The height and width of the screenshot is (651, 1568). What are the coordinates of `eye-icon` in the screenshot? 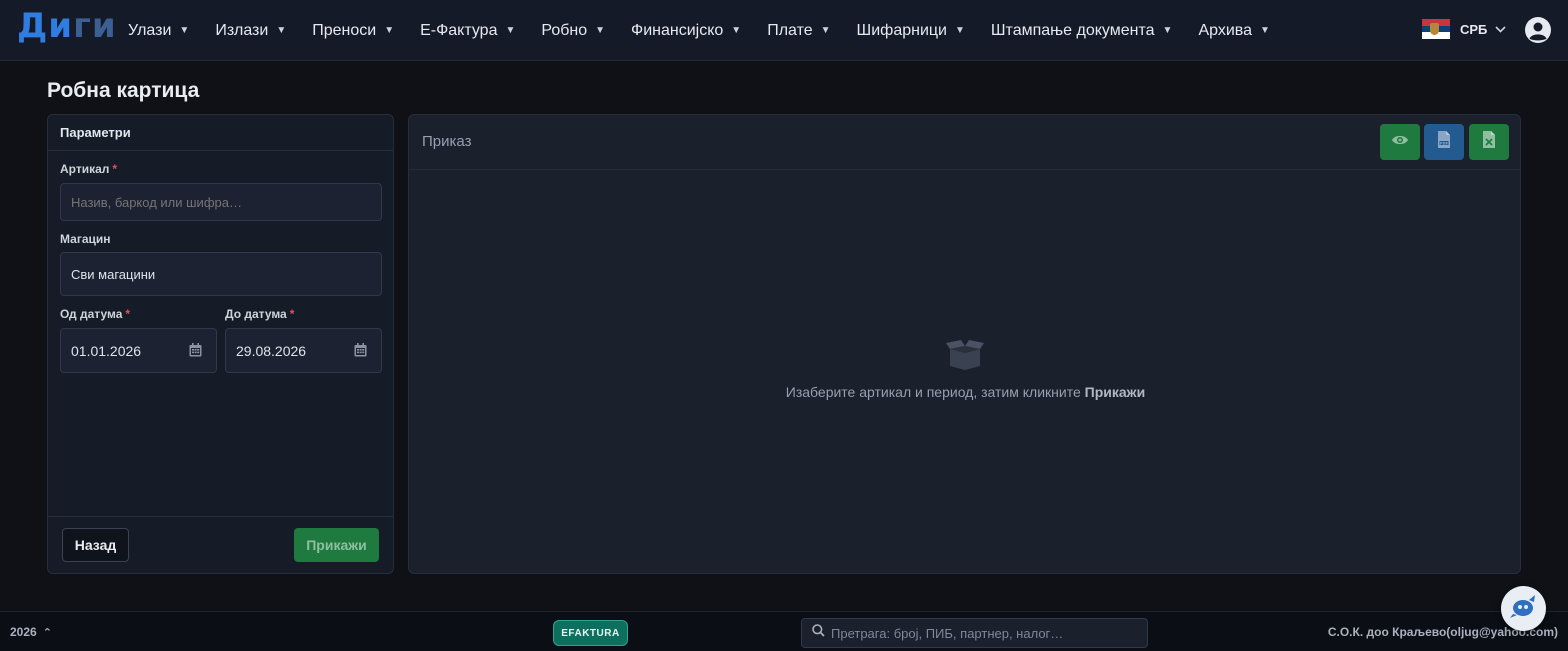 It's located at (1400, 142).